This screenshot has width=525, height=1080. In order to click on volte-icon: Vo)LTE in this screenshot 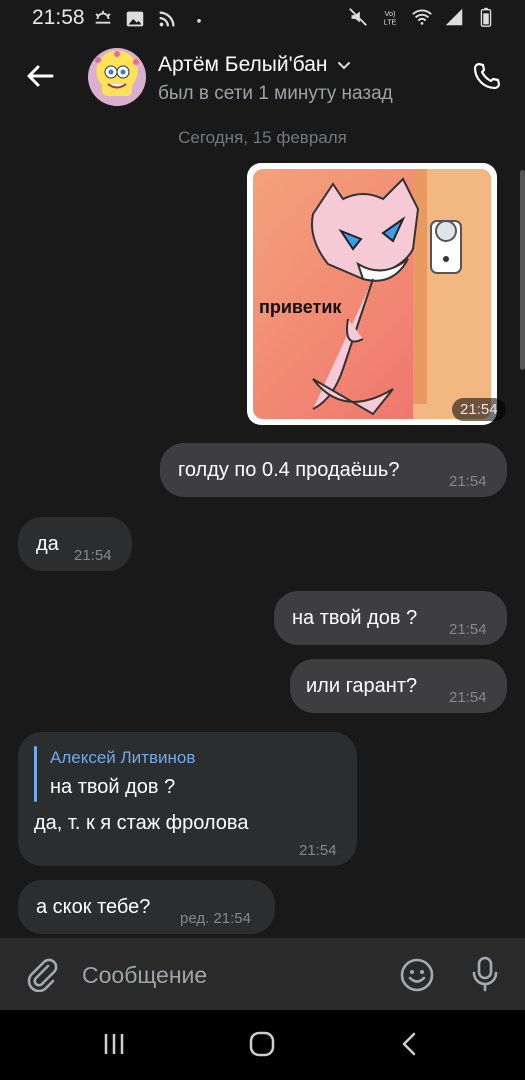, I will do `click(390, 17)`.